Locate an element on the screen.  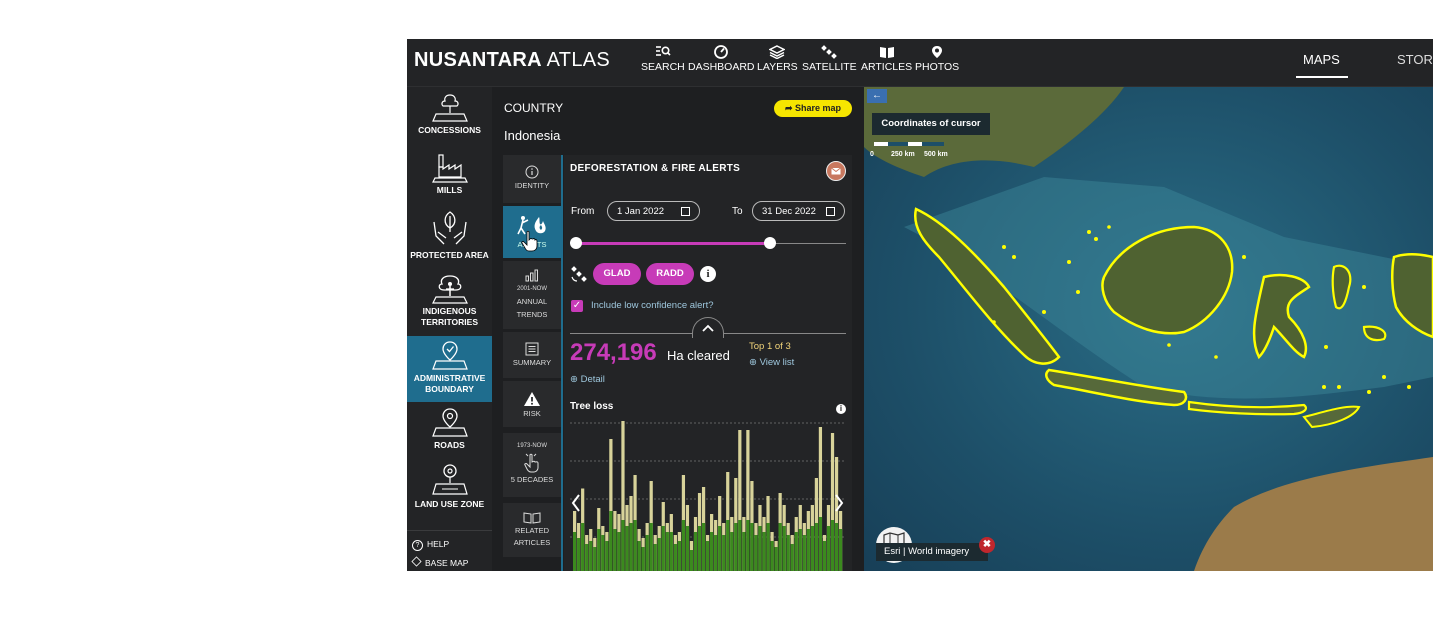
gauge-icon is located at coordinates (721, 52).